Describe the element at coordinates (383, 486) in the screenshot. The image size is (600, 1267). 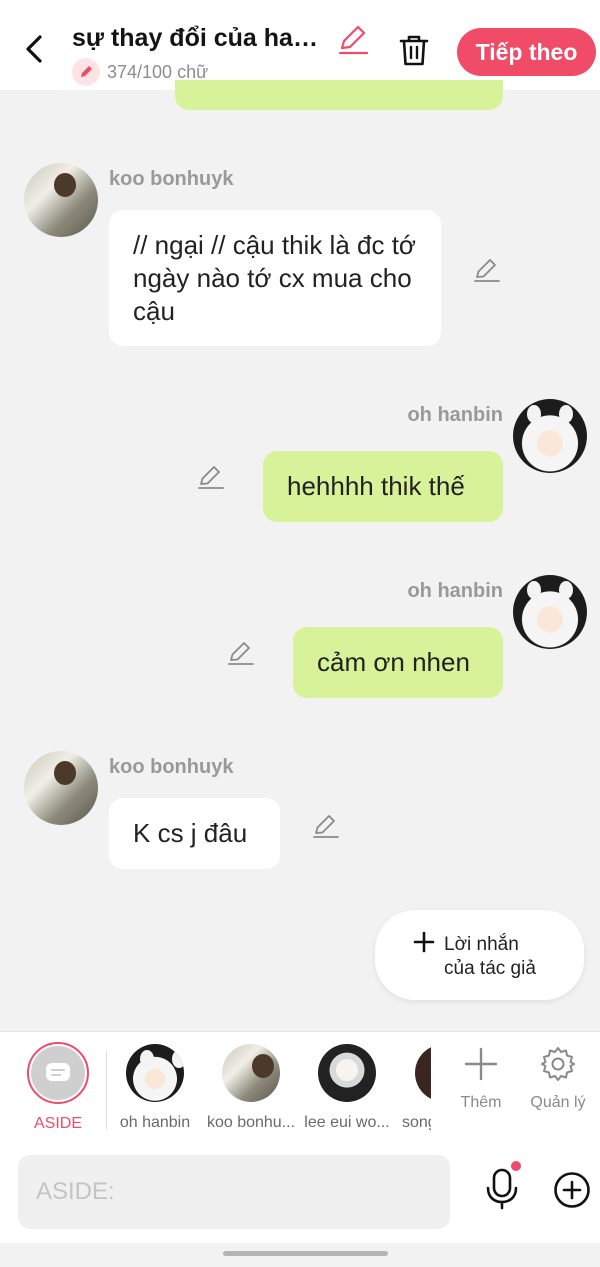
I see `message-bubble: hehhhh thik thế` at that location.